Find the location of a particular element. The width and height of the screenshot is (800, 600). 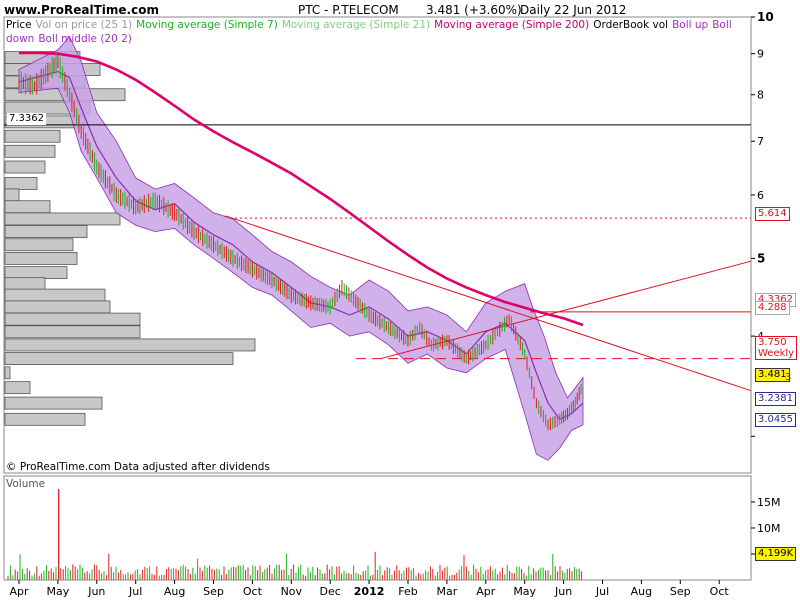

legend-item: Moving average (Simple 200) is located at coordinates (512, 25).